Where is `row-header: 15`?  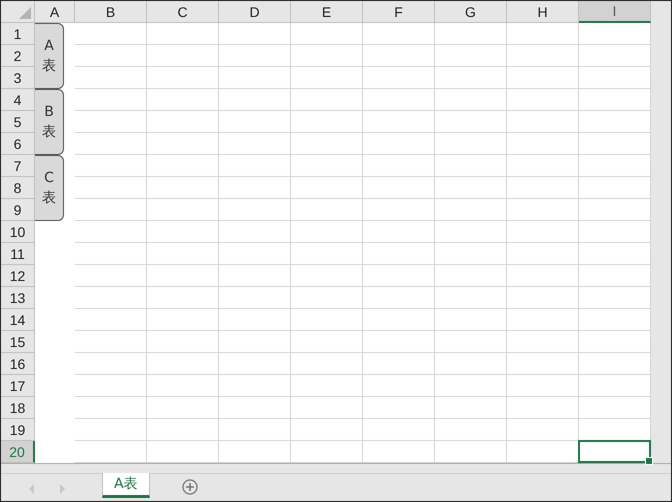
row-header: 15 is located at coordinates (18, 342).